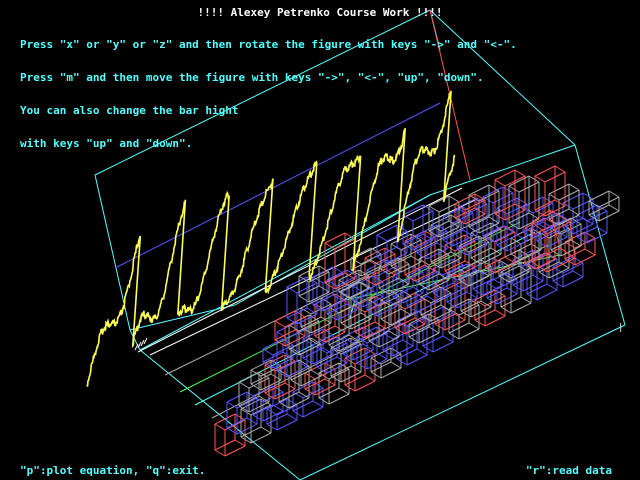 The height and width of the screenshot is (480, 640). I want to click on footer-keys-right: "r":read data, so click(568, 470).